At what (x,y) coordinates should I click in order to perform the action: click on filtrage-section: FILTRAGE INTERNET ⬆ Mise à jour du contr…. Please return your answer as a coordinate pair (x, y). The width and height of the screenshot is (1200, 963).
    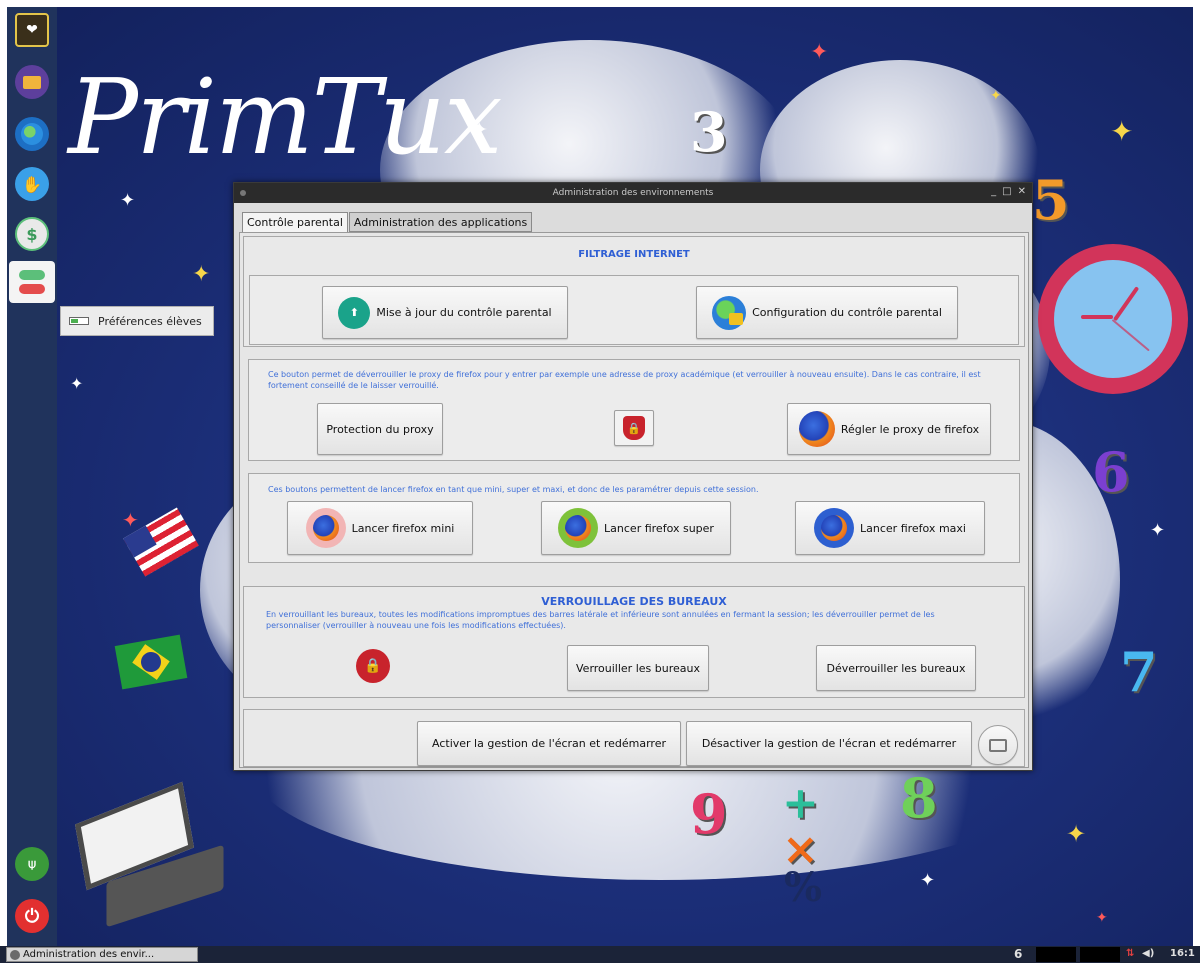
    Looking at the image, I should click on (634, 291).